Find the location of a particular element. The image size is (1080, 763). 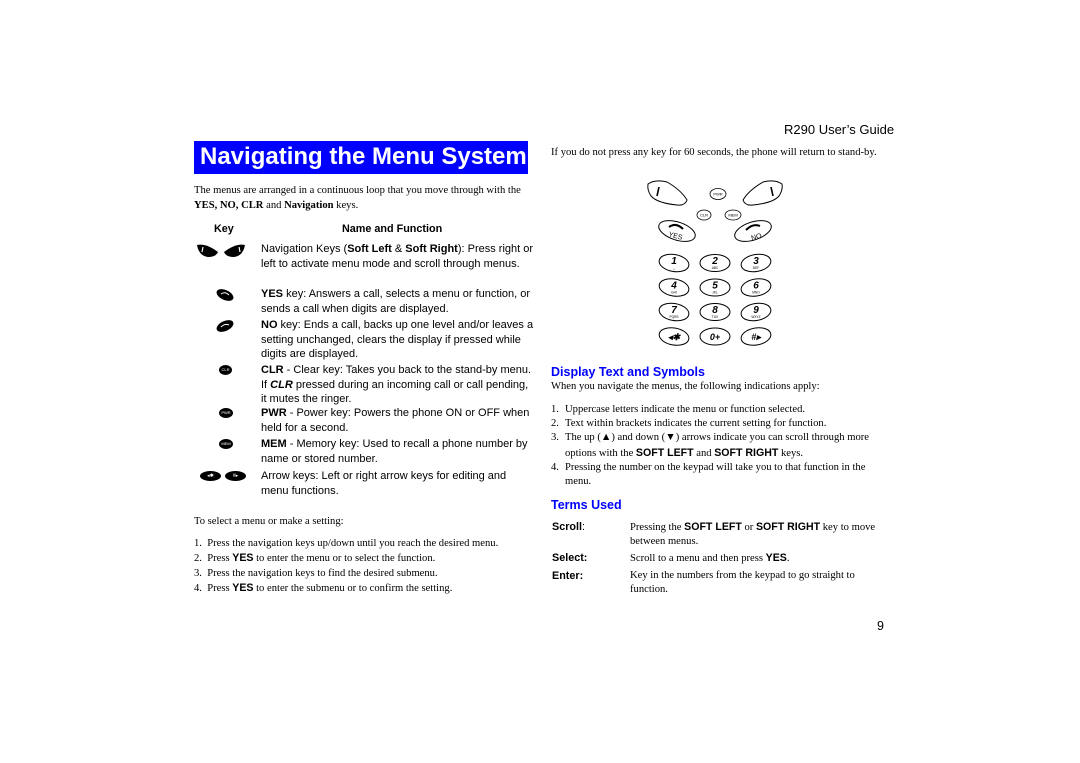

text: and is located at coordinates (704, 453).